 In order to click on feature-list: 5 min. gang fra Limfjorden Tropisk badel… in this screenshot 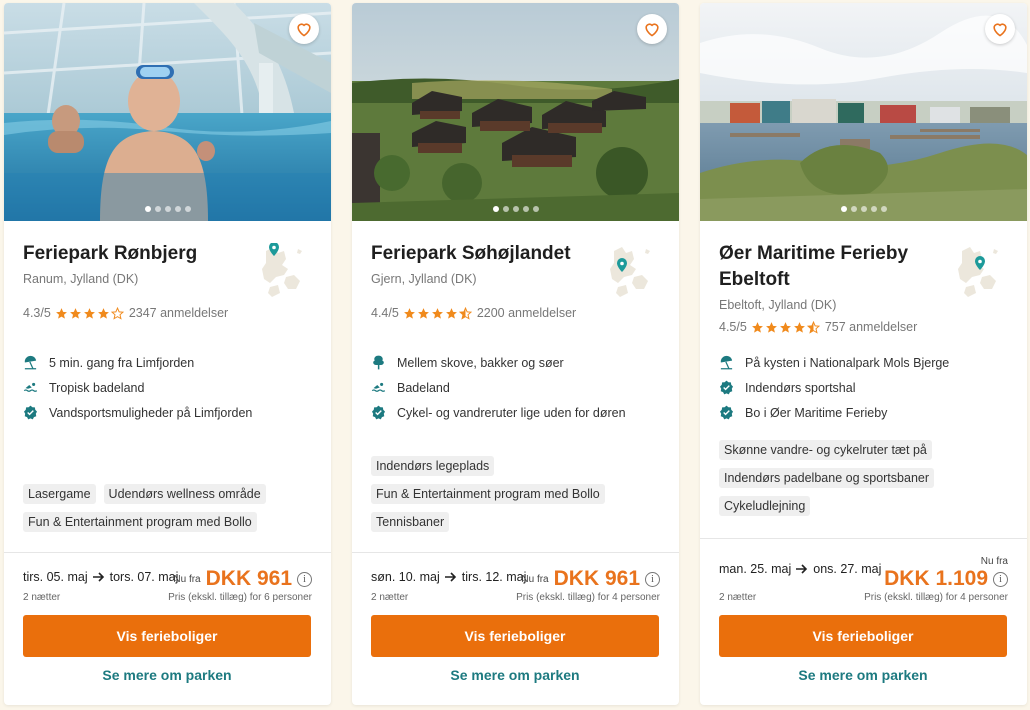, I will do `click(137, 387)`.